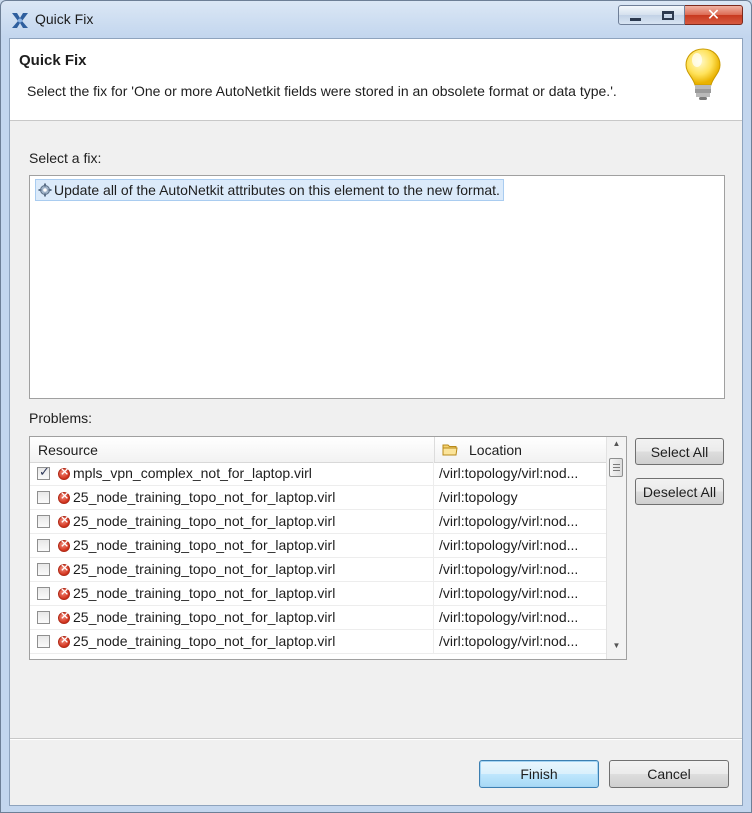 This screenshot has width=752, height=813. Describe the element at coordinates (64, 19) in the screenshot. I see `window-title: Quick Fix` at that location.